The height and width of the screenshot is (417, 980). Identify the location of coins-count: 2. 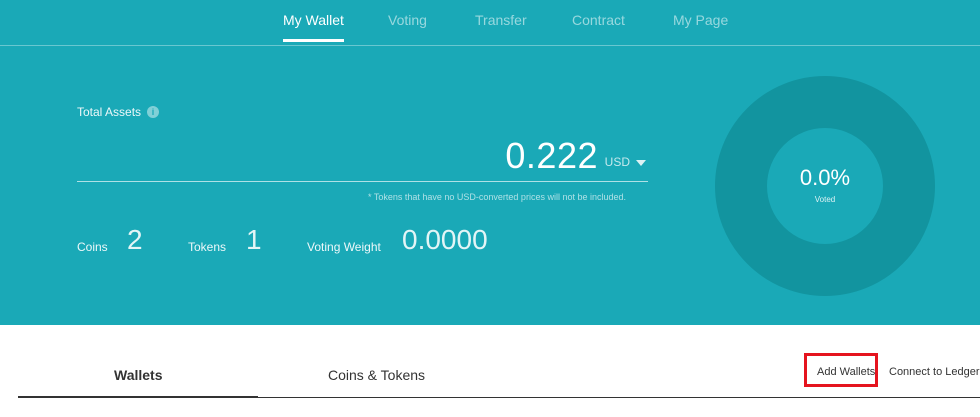
(135, 239).